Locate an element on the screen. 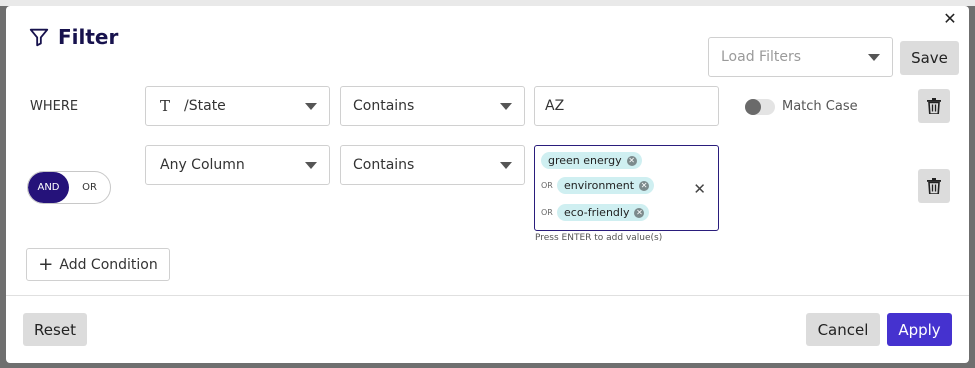 The width and height of the screenshot is (975, 368). dialog-title: Filter is located at coordinates (73, 37).